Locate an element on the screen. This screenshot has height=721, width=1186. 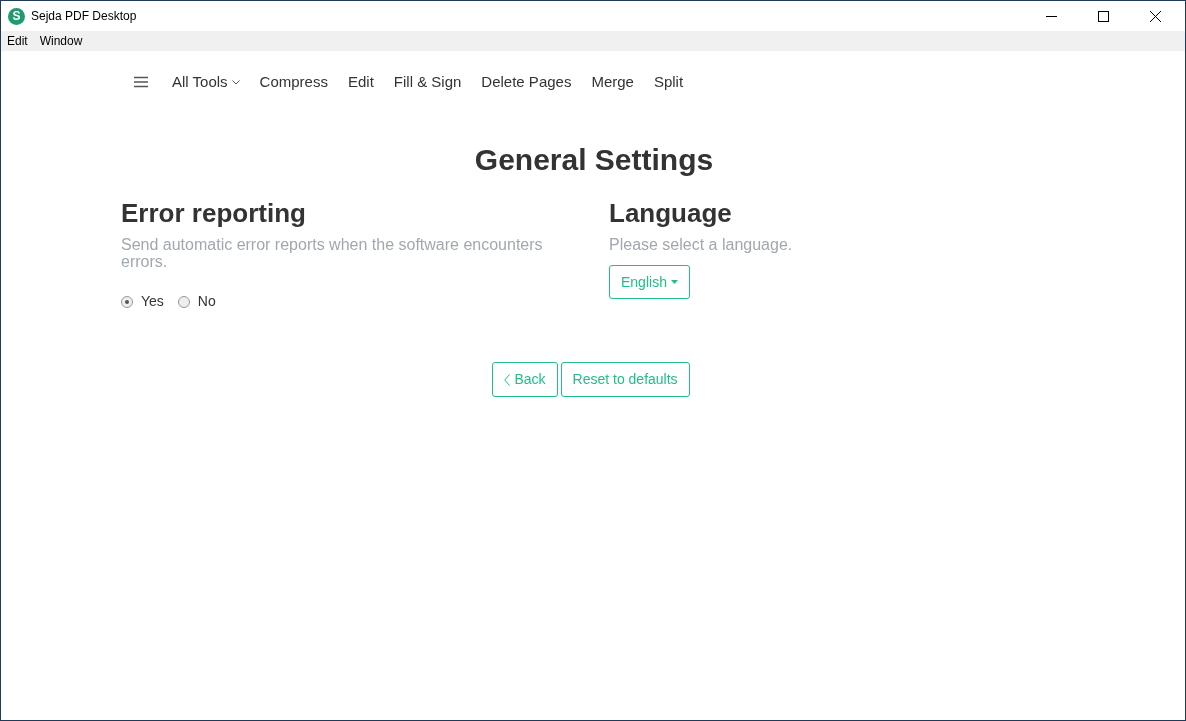
nav-link: Fill & Sign is located at coordinates (427, 82).